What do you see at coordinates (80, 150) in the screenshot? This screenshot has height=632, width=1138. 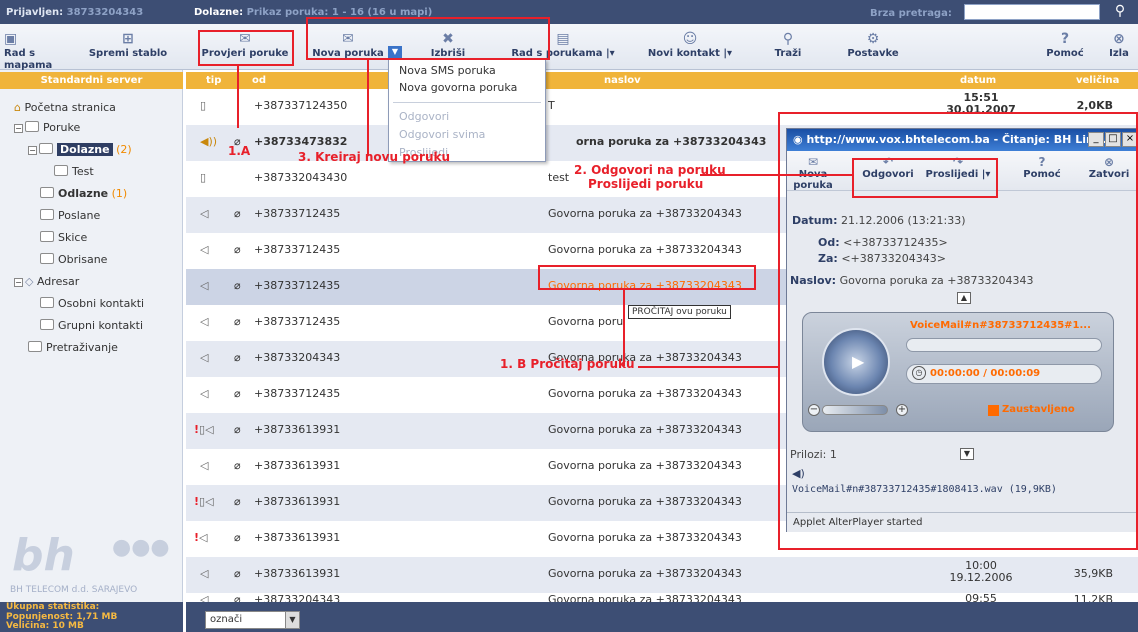 I see `tree-dolazne: − Dolazne (2)` at bounding box center [80, 150].